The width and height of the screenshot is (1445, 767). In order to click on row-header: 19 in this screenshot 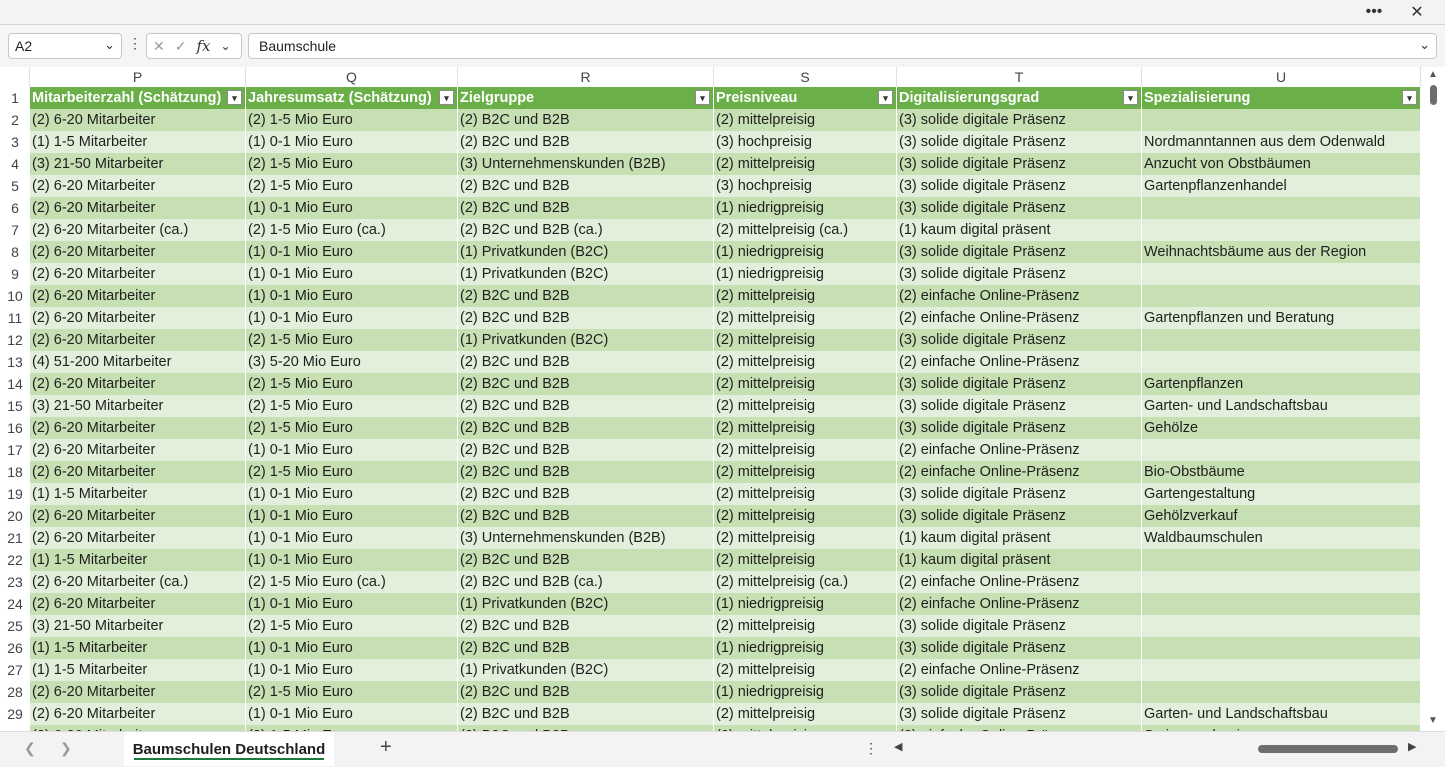, I will do `click(15, 494)`.